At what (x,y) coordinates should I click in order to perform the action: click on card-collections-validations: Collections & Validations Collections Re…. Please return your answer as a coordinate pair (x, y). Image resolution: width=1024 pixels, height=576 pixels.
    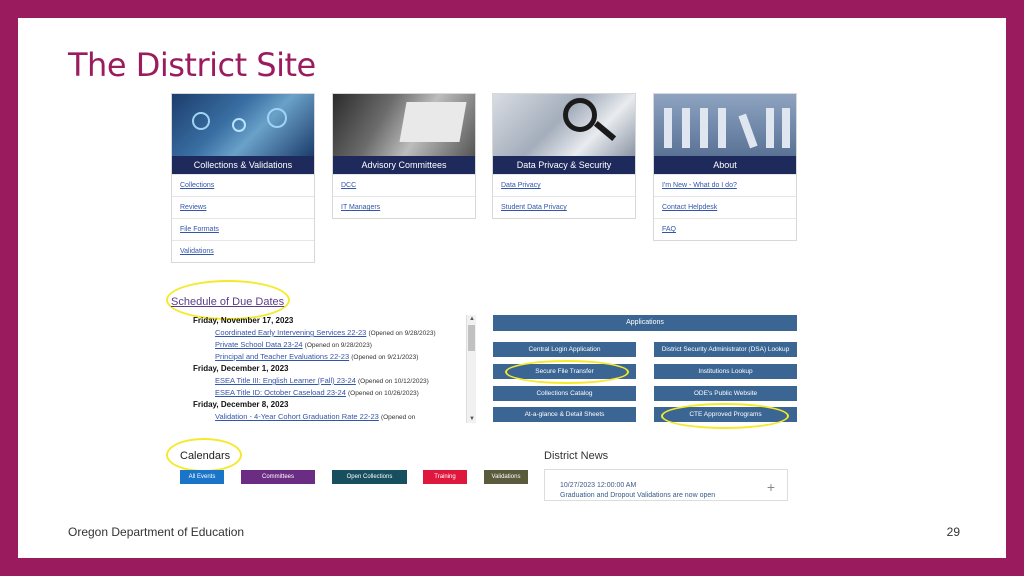
    Looking at the image, I should click on (243, 178).